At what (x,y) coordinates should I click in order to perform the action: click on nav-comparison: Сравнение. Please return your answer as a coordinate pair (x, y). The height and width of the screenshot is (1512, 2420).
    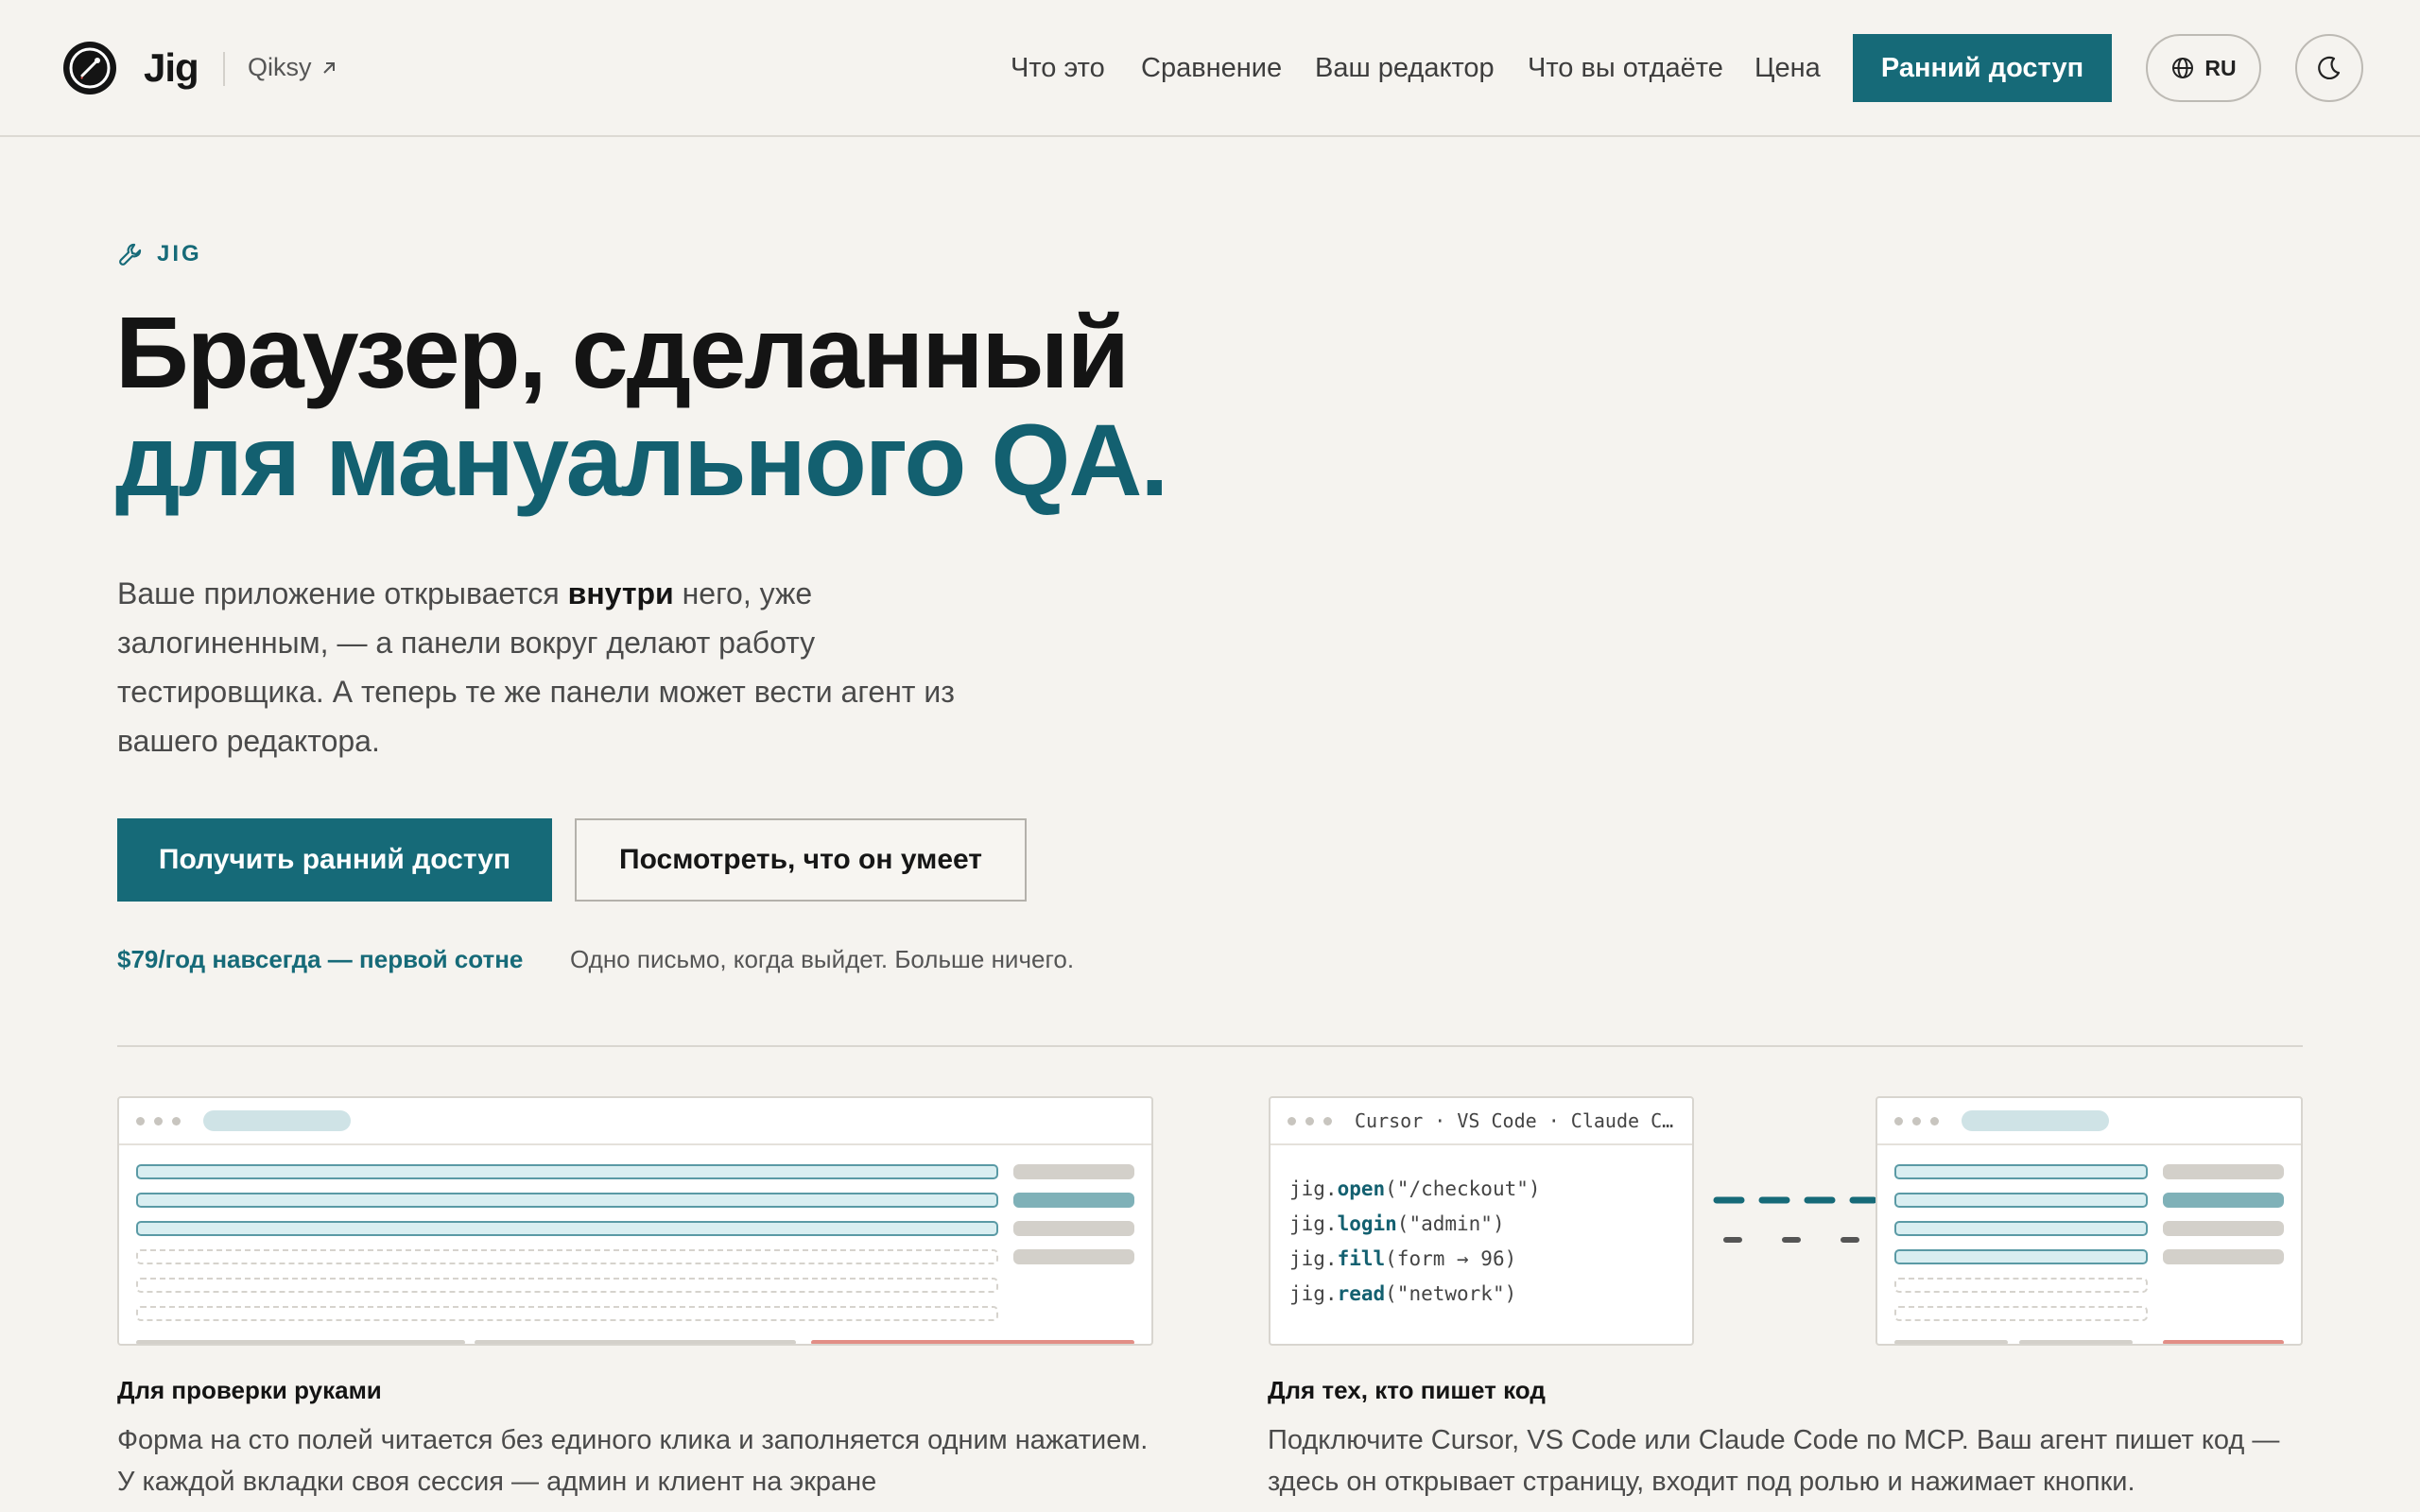
    Looking at the image, I should click on (1211, 68).